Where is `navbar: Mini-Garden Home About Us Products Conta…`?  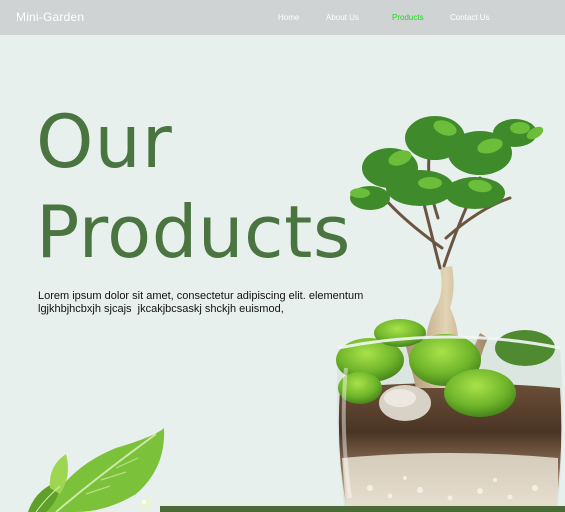
navbar: Mini-Garden Home About Us Products Conta… is located at coordinates (282, 17).